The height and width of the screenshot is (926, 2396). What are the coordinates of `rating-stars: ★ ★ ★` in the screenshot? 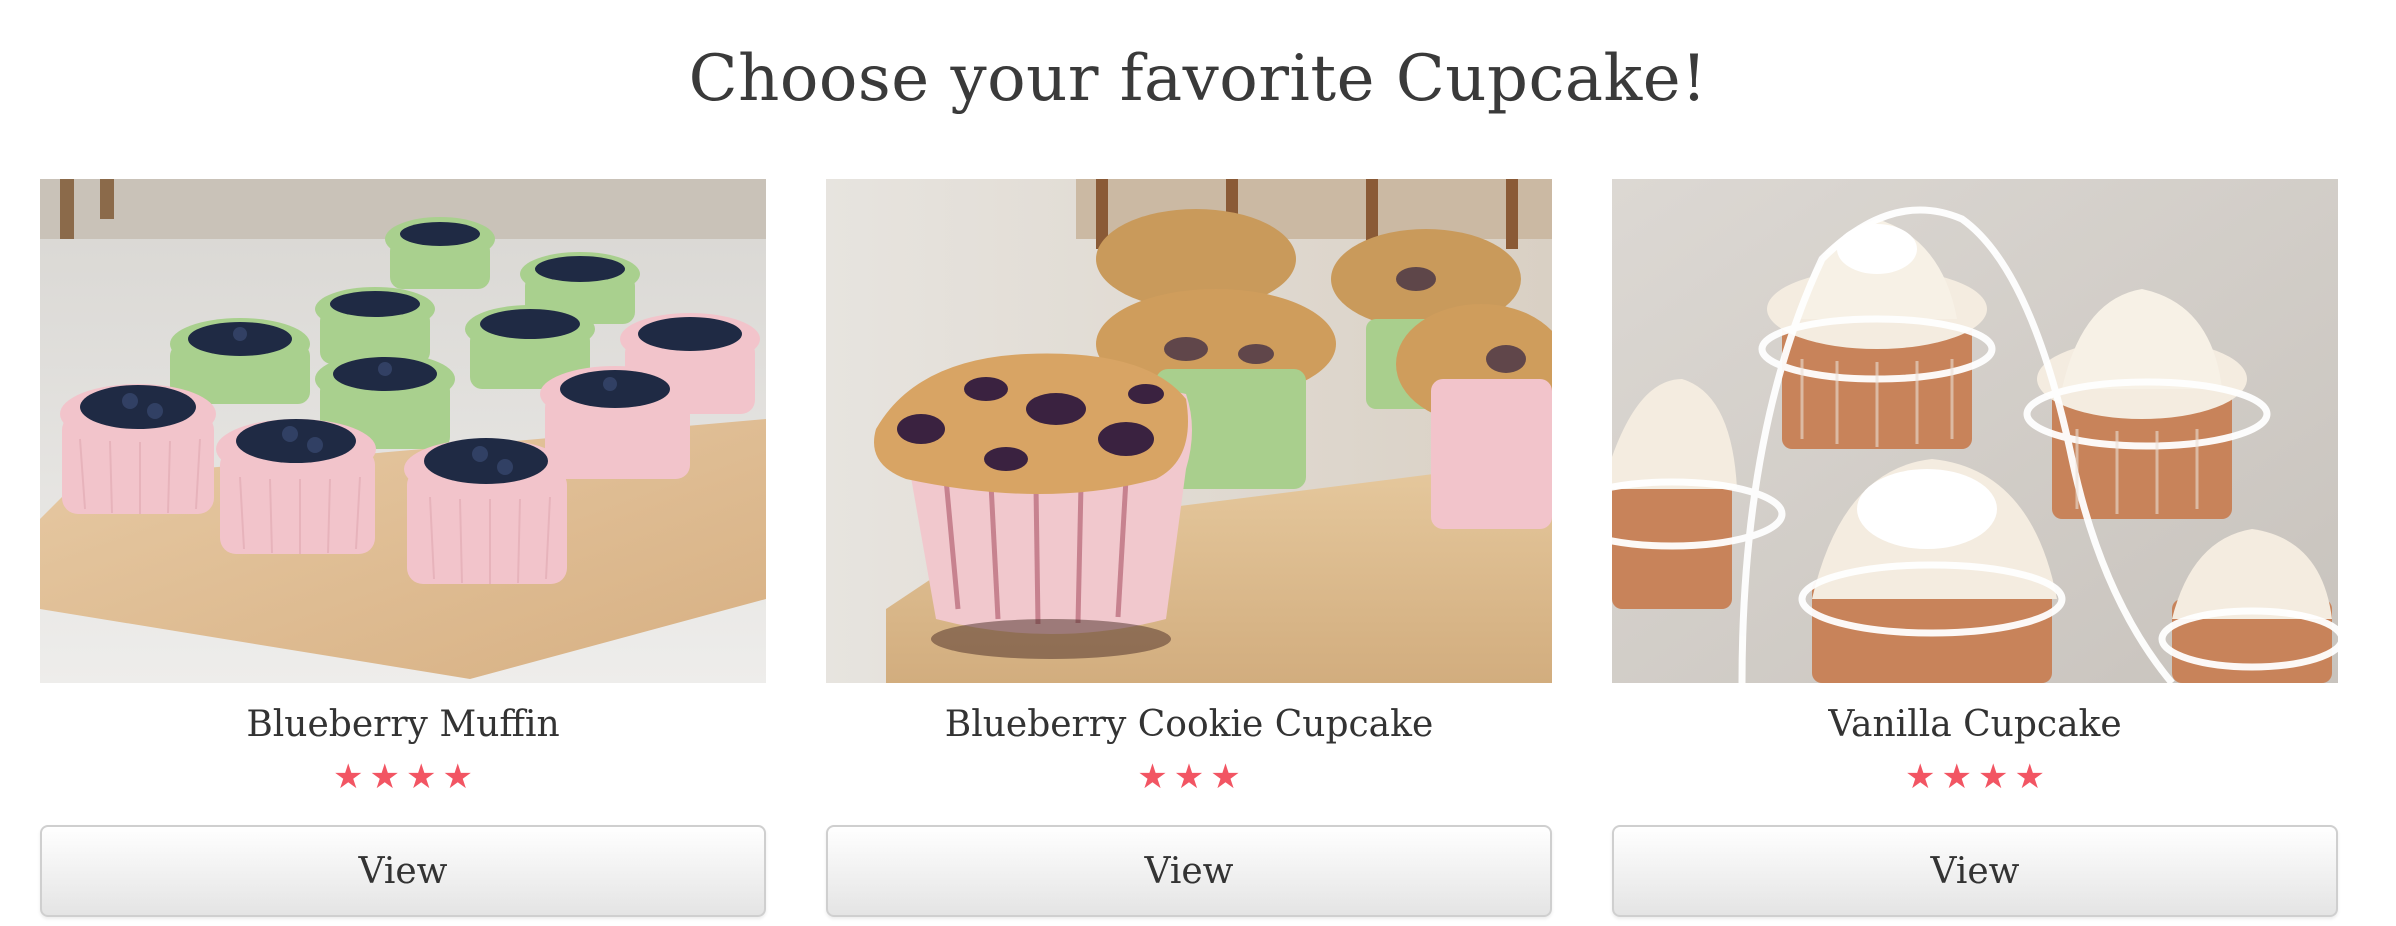 It's located at (1188, 777).